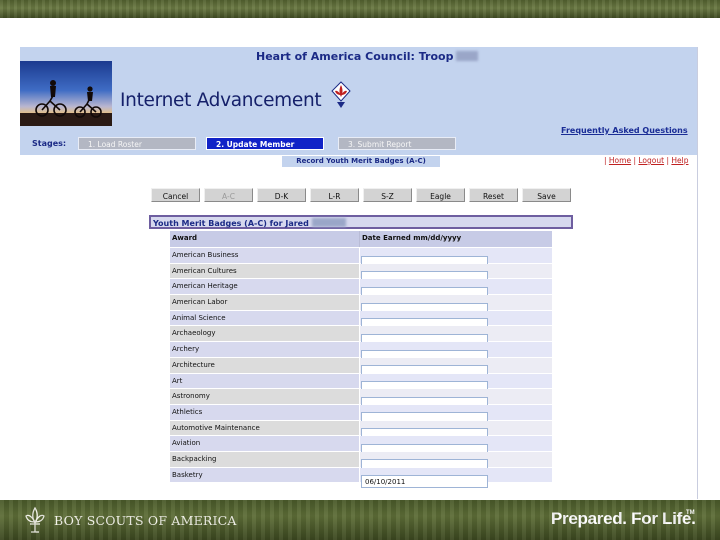 The width and height of the screenshot is (720, 540). I want to click on award-name: Backpacking, so click(265, 459).